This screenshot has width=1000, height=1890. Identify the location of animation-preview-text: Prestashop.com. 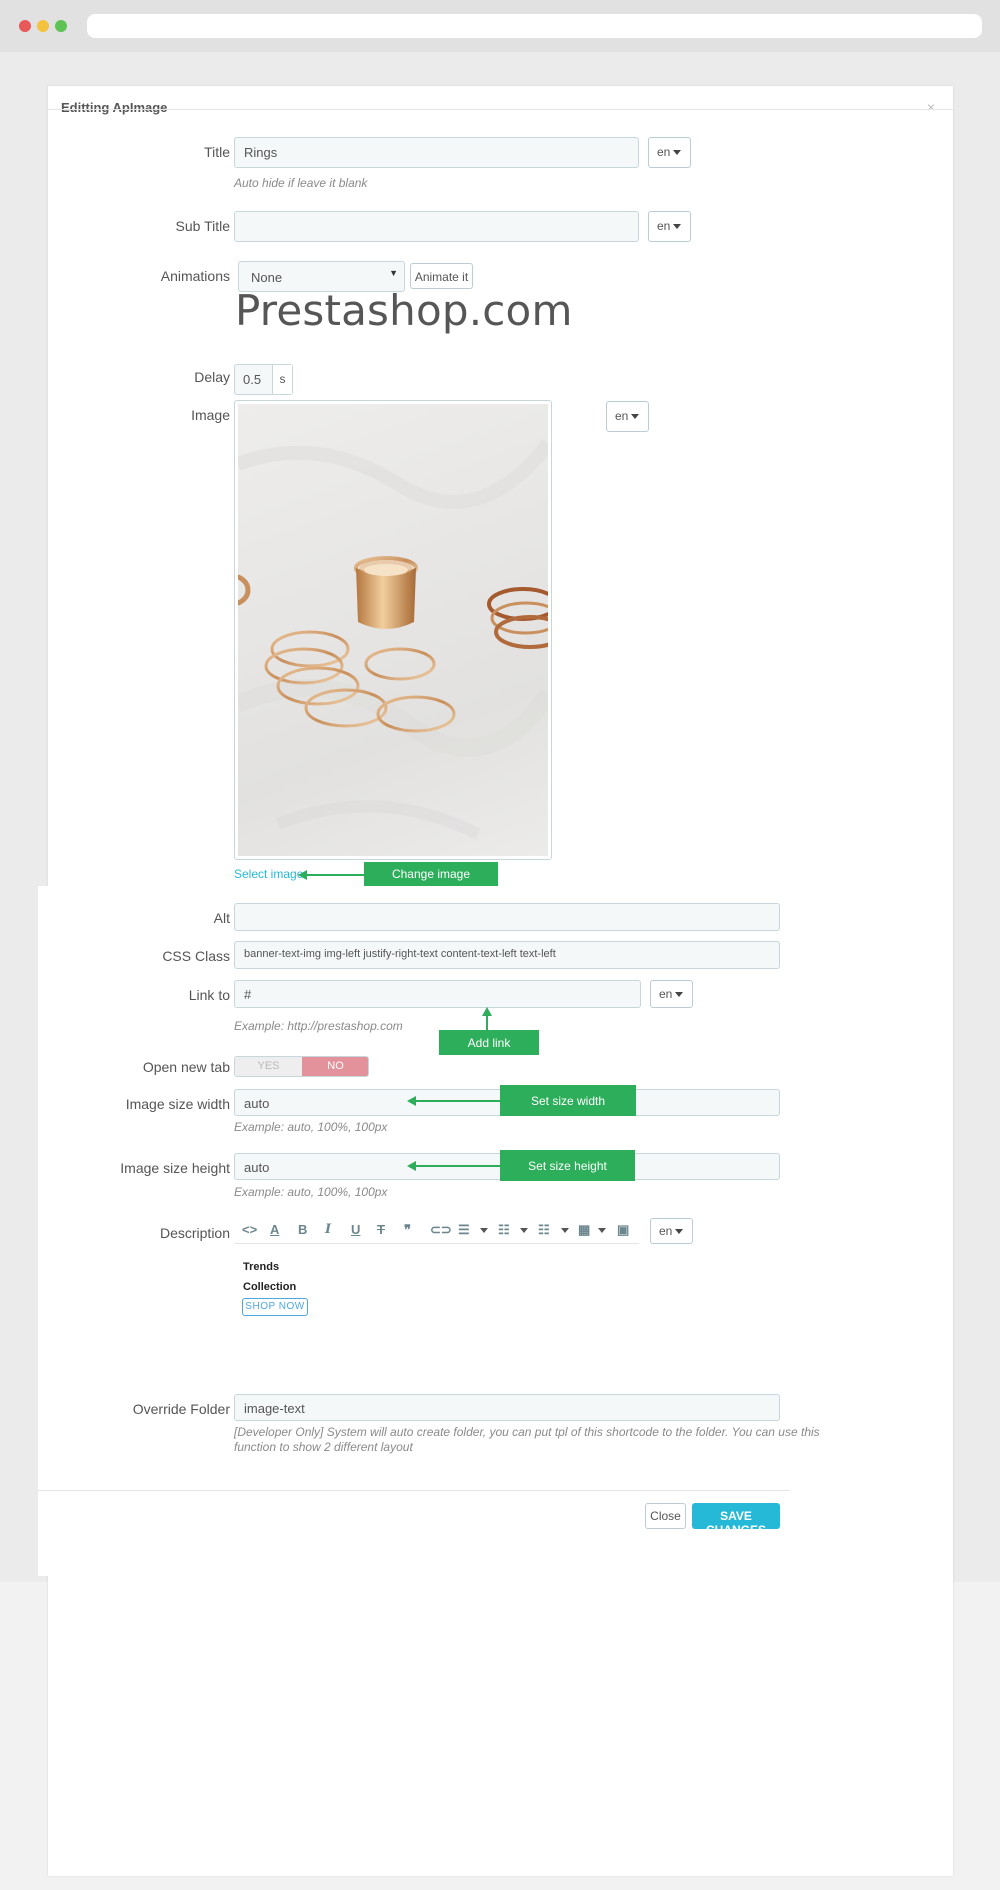
(404, 310).